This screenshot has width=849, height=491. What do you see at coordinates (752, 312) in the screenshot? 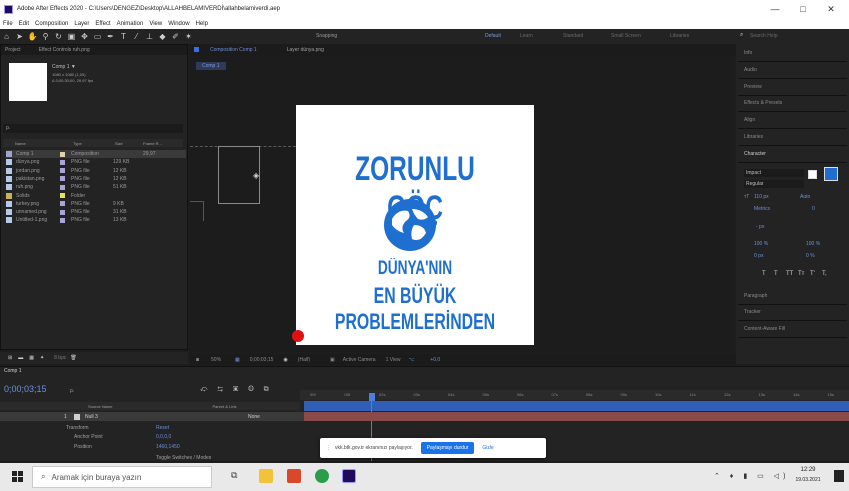
I see `panel-section-tracker: Tracker` at bounding box center [752, 312].